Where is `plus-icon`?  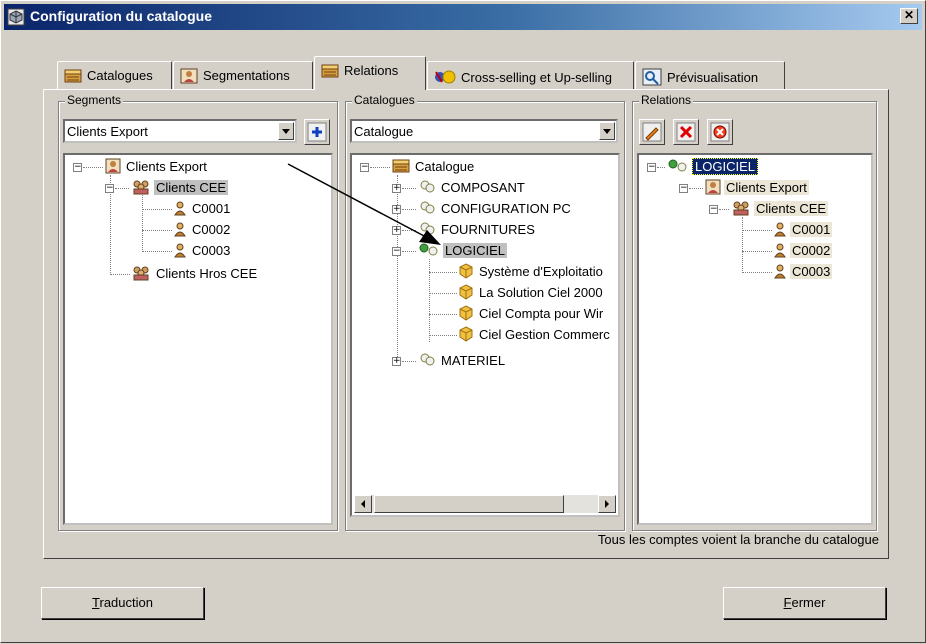
plus-icon is located at coordinates (317, 132).